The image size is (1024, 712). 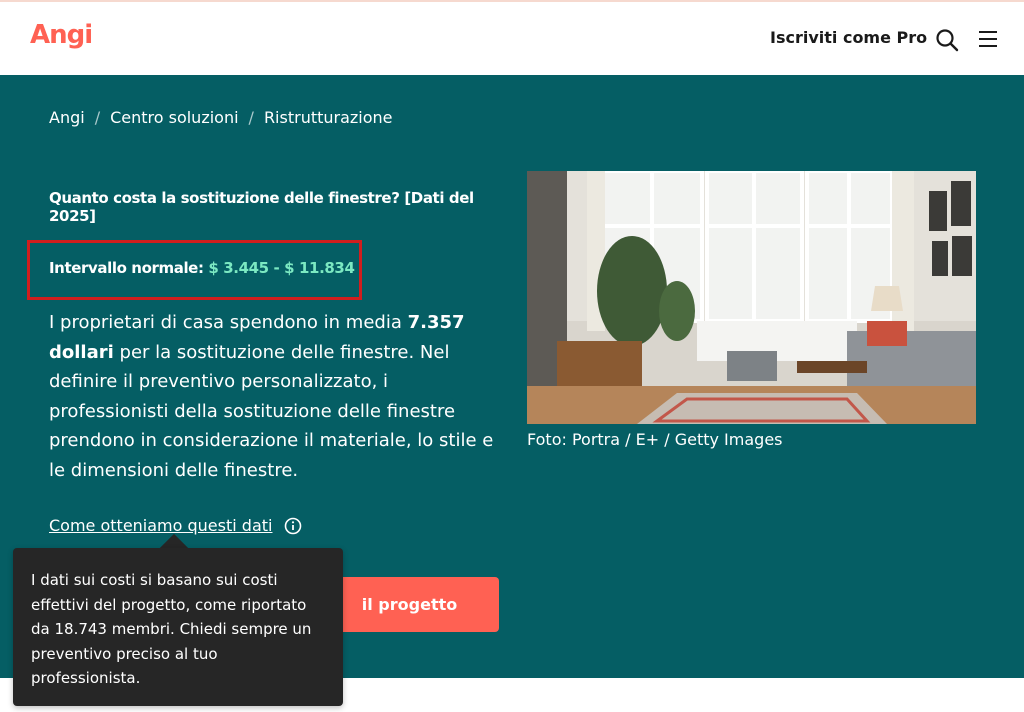 What do you see at coordinates (848, 37) in the screenshot?
I see `pro-signup-link: Iscriviti come Pro` at bounding box center [848, 37].